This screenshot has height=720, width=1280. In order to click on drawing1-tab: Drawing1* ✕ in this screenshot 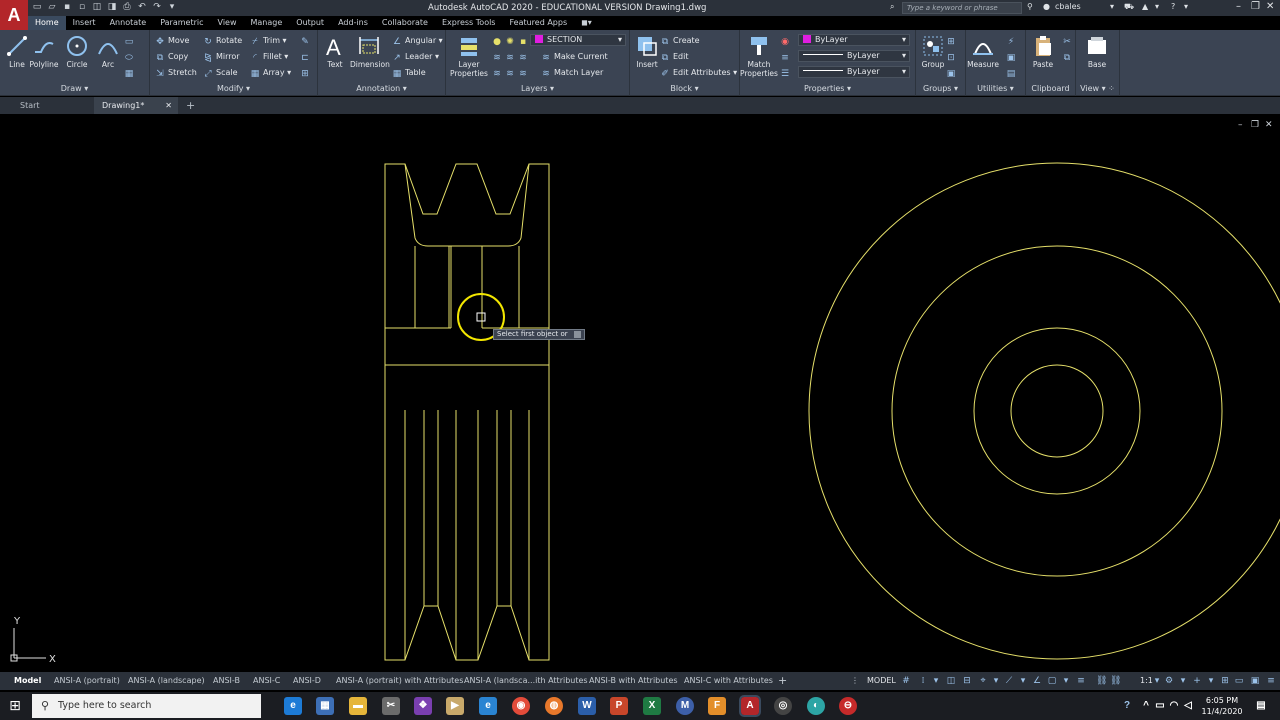, I will do `click(136, 105)`.